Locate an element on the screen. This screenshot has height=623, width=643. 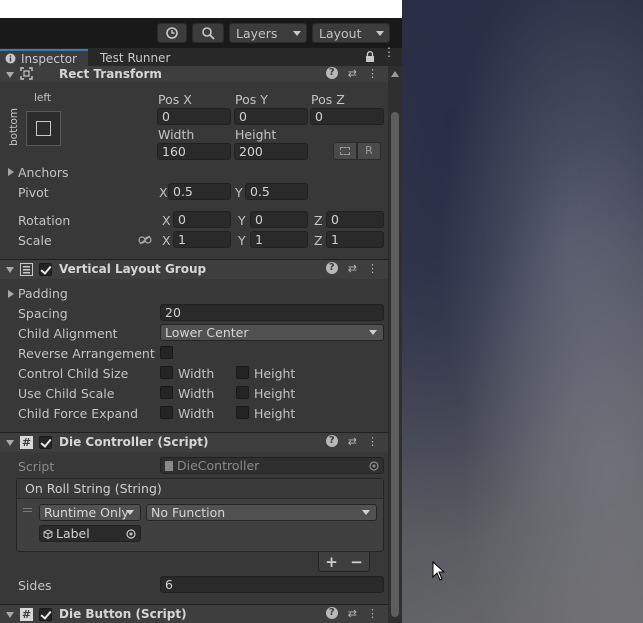
pivot-label: Pivot is located at coordinates (33, 192).